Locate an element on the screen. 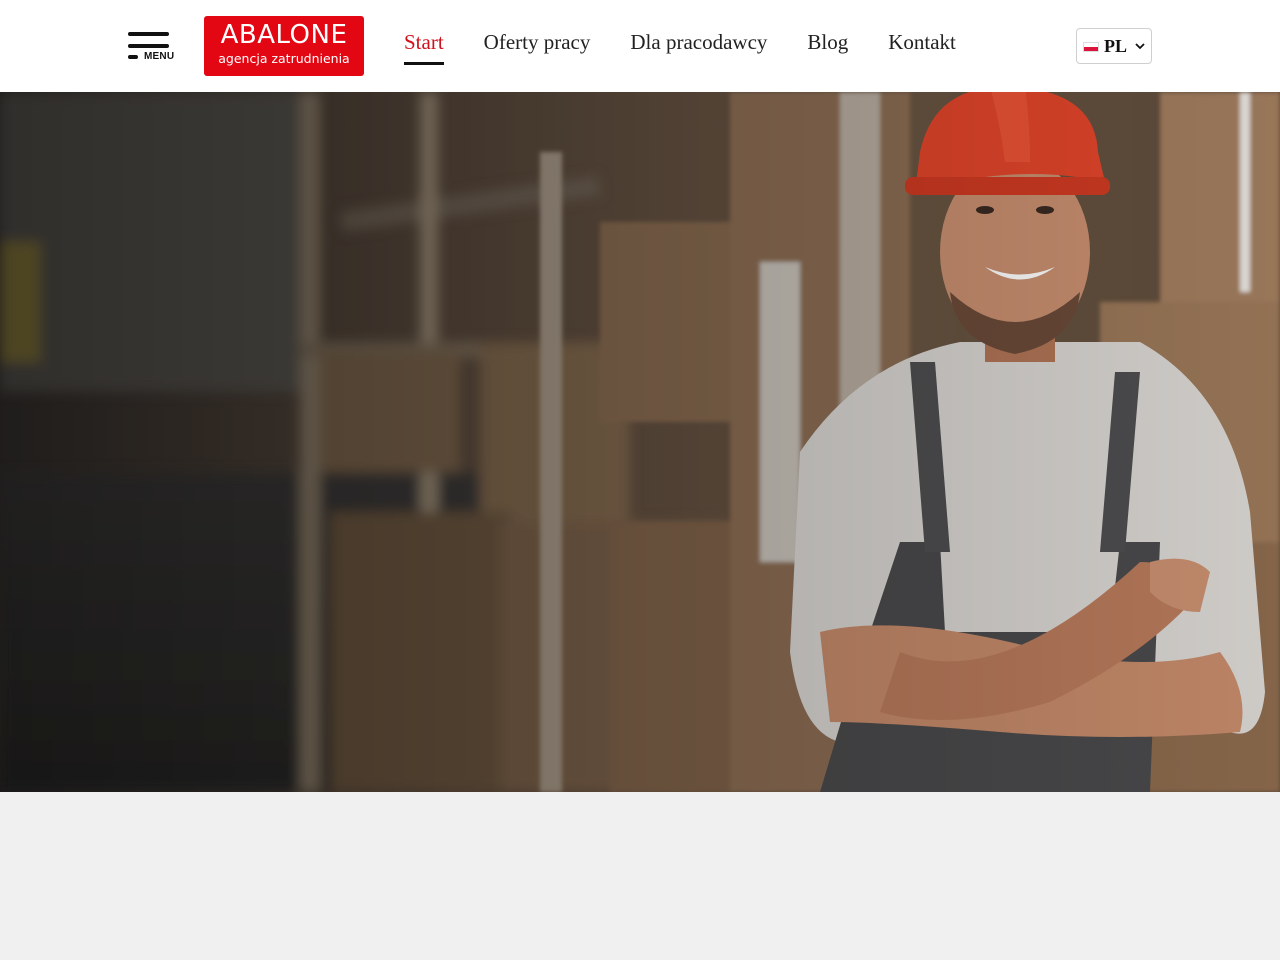  nav-item-kontakt: Kontakt is located at coordinates (922, 42).